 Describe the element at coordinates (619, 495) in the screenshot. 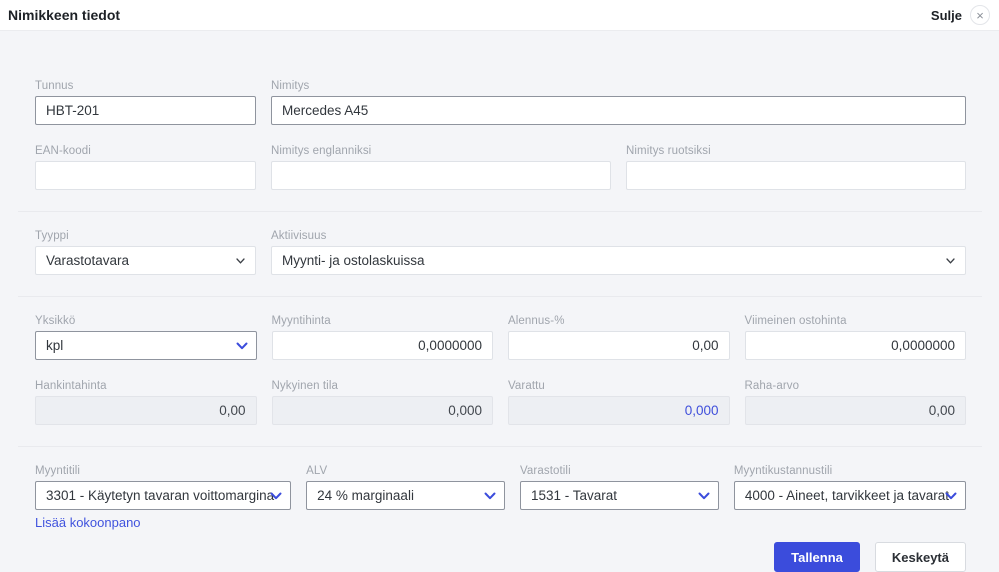

I see `varastotili-select: 1531 - Tavarat` at that location.